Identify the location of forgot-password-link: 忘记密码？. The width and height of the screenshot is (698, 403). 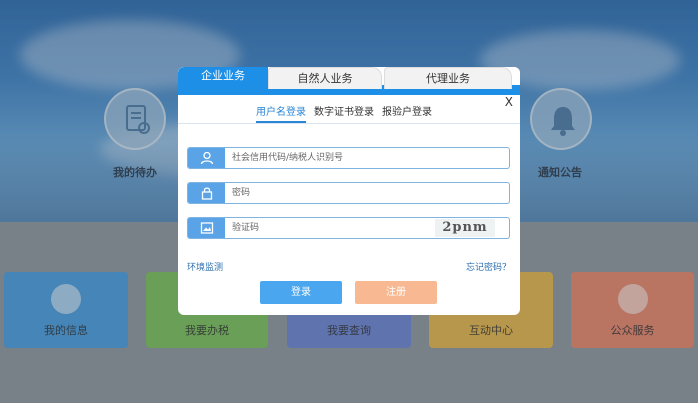
(488, 266).